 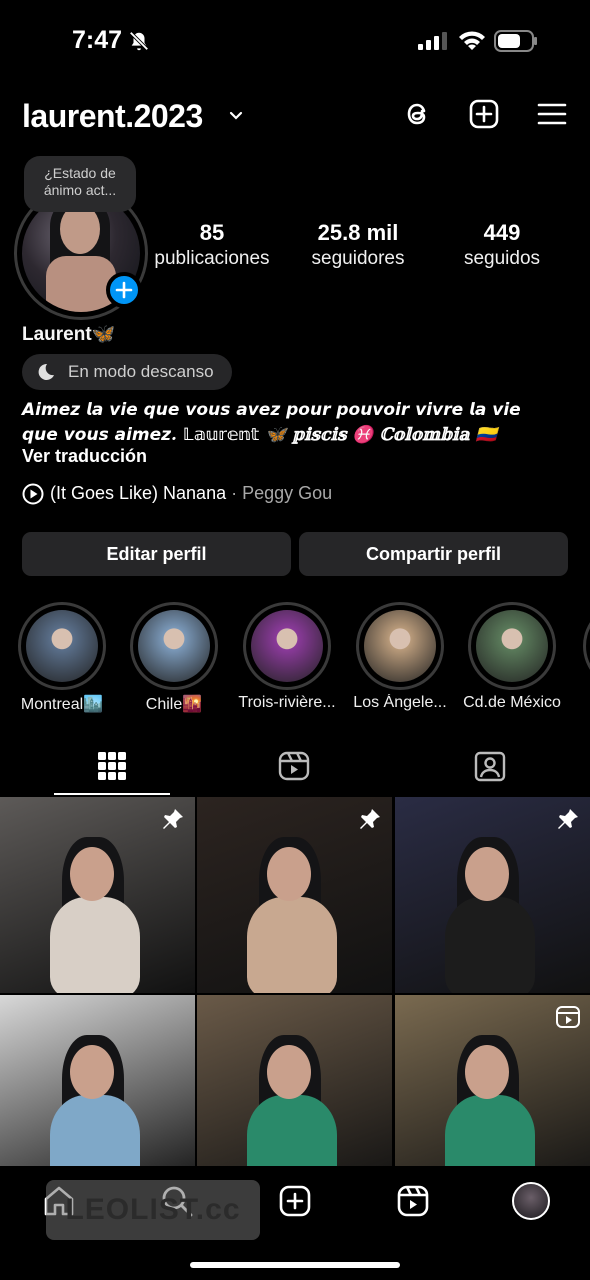 I want to click on display-name: Laurent🦋, so click(x=69, y=334).